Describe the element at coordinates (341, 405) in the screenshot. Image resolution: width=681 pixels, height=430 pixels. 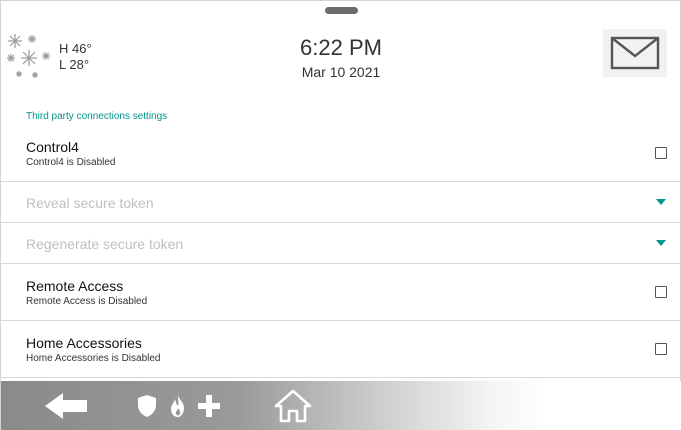
I see `bottom-nav-bar` at that location.